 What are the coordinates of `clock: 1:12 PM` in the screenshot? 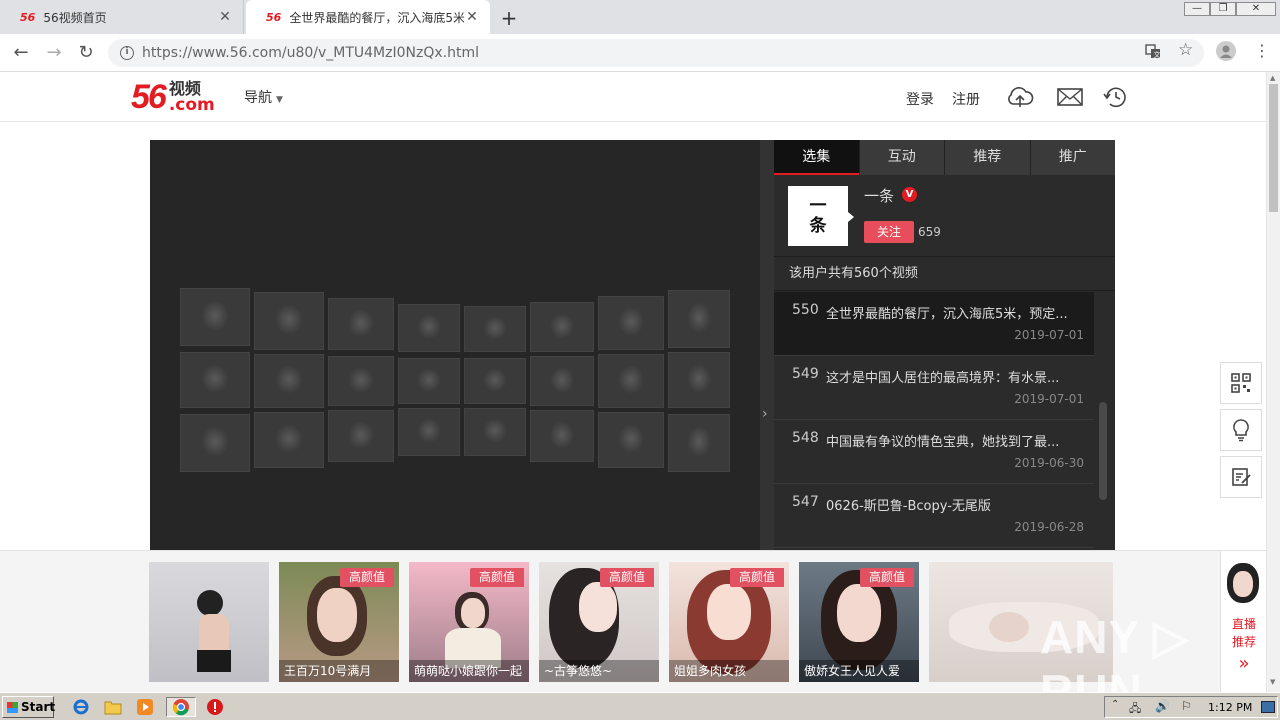 It's located at (1230, 707).